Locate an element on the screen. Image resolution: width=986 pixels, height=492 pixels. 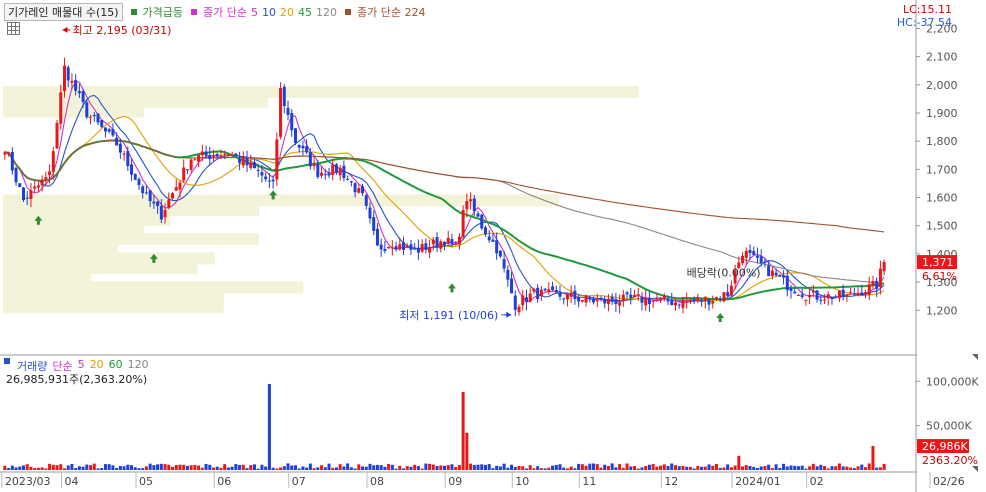
date-label: 2023/03 is located at coordinates (28, 481).